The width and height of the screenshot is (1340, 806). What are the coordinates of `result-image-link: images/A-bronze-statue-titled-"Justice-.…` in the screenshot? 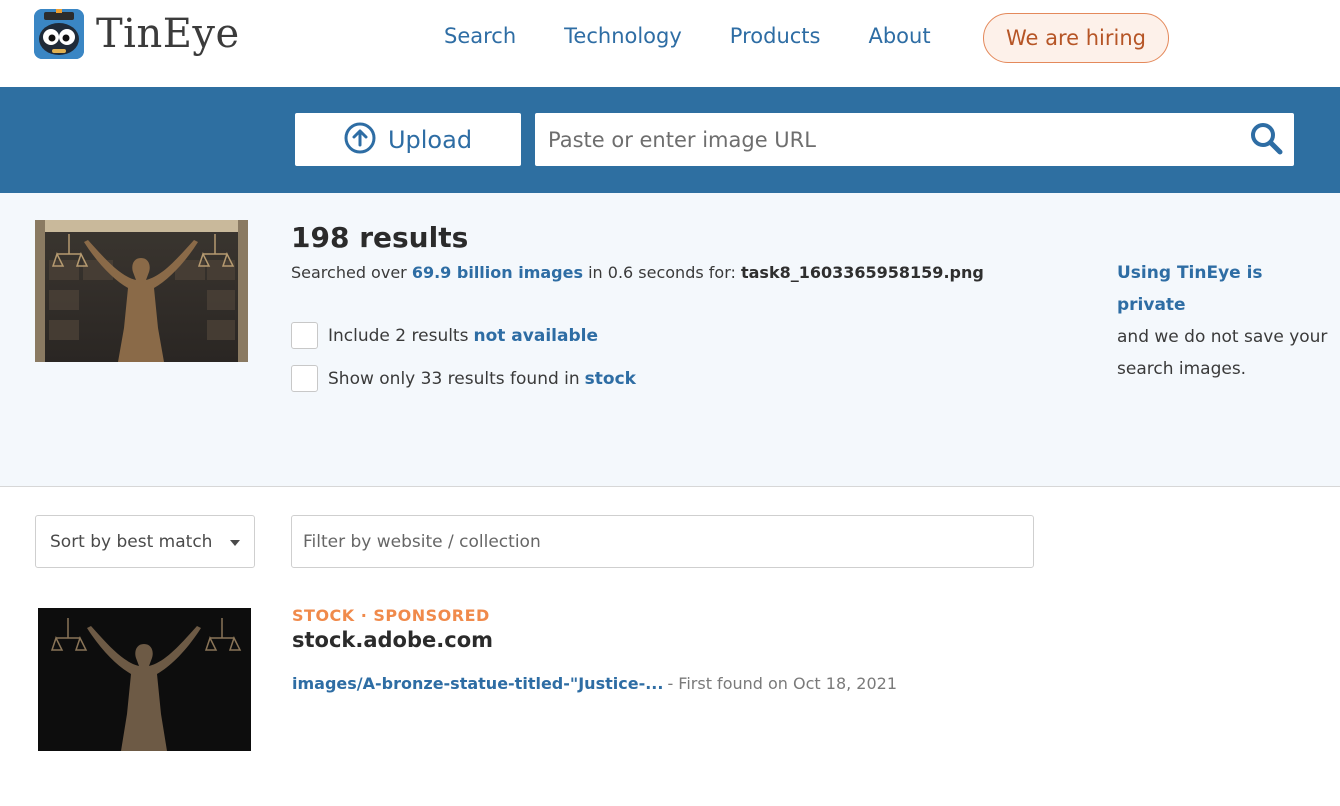 It's located at (477, 683).